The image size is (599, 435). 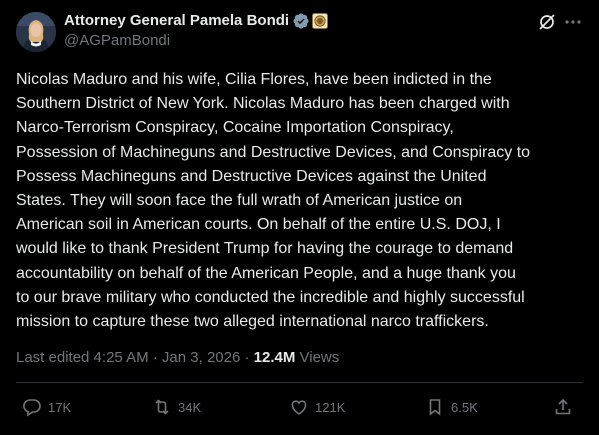 What do you see at coordinates (317, 357) in the screenshot?
I see `views-label: Views` at bounding box center [317, 357].